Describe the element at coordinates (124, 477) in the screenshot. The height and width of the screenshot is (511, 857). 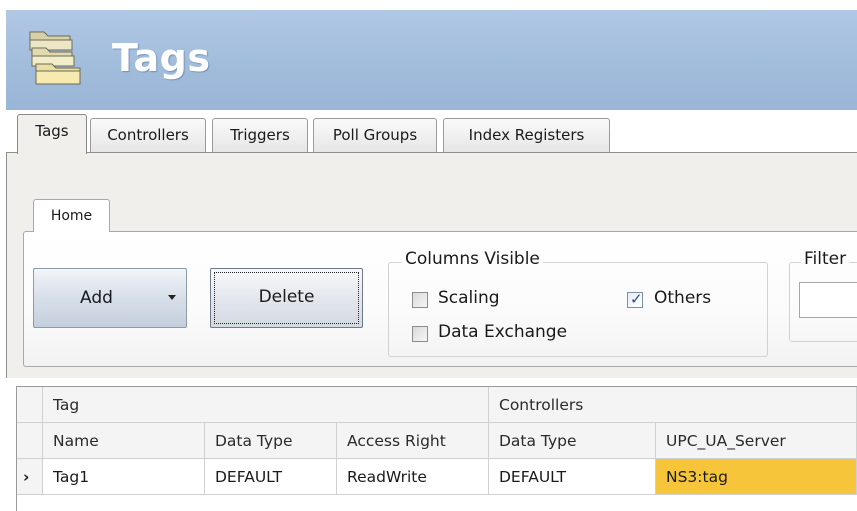
I see `cell-name: Tag1` at that location.